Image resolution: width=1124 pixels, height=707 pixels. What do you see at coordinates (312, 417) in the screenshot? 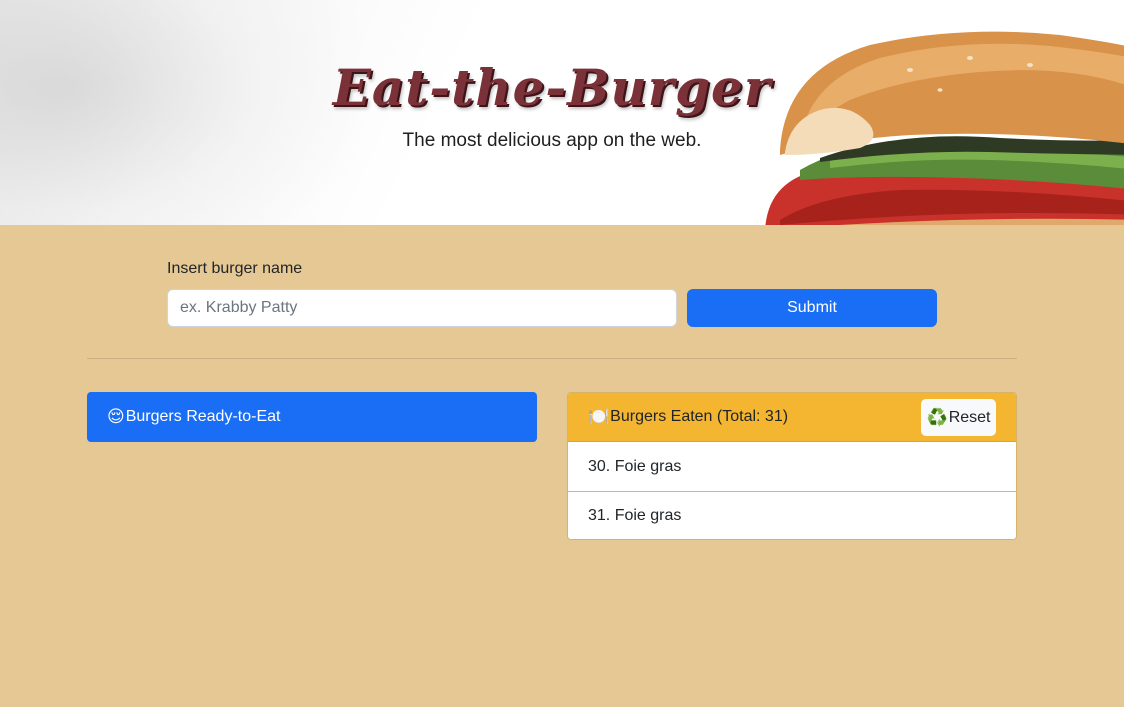
I see `ready-to-eat-header: 😌 Burgers Ready-to-Eat` at bounding box center [312, 417].